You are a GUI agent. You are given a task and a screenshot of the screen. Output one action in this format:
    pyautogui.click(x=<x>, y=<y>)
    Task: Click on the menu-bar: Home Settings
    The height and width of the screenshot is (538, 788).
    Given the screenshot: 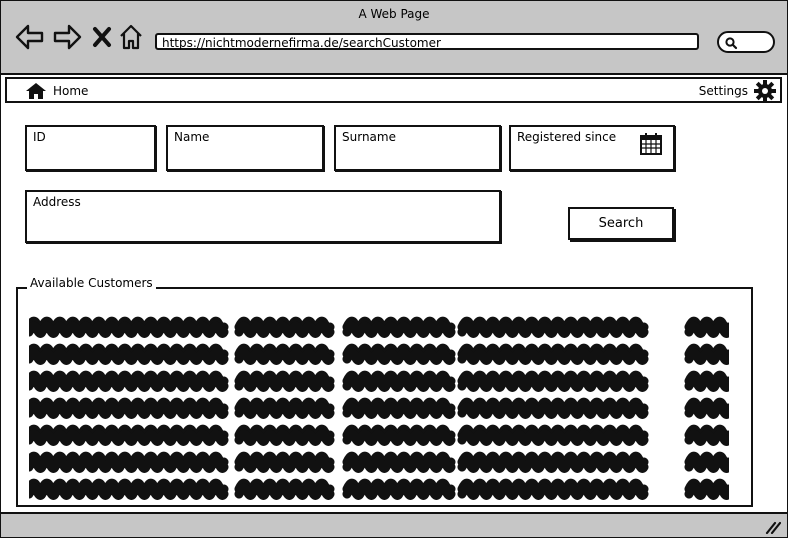 What is the action you would take?
    pyautogui.click(x=393, y=90)
    